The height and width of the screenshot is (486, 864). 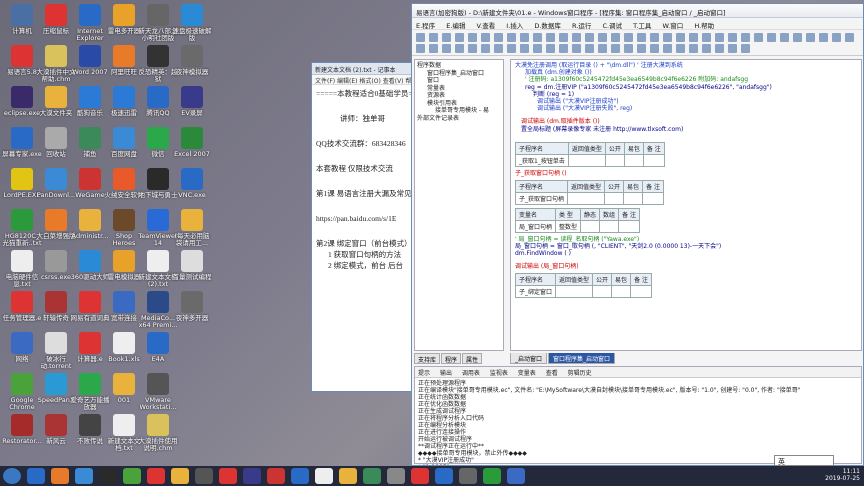 I want to click on desktop-icon: E4A, so click(x=158, y=352).